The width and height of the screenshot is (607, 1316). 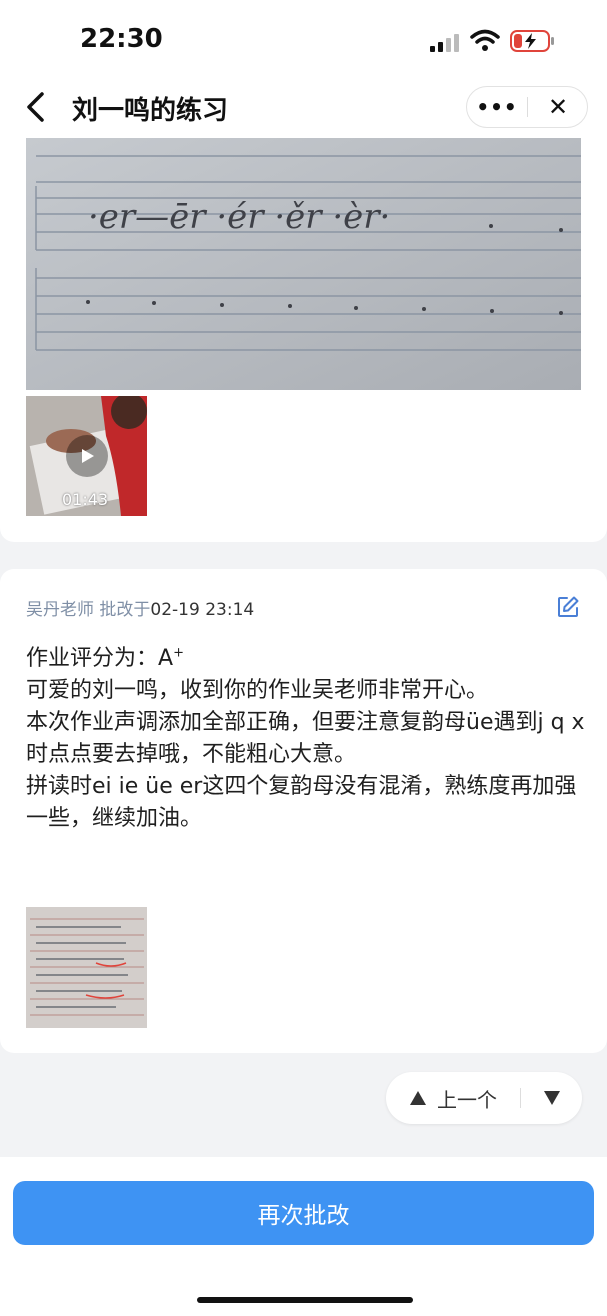 I want to click on review-attachment-image, so click(x=86, y=967).